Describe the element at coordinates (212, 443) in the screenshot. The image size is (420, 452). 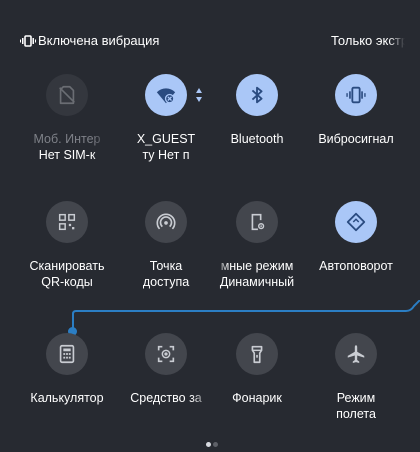
I see `page-indicator` at that location.